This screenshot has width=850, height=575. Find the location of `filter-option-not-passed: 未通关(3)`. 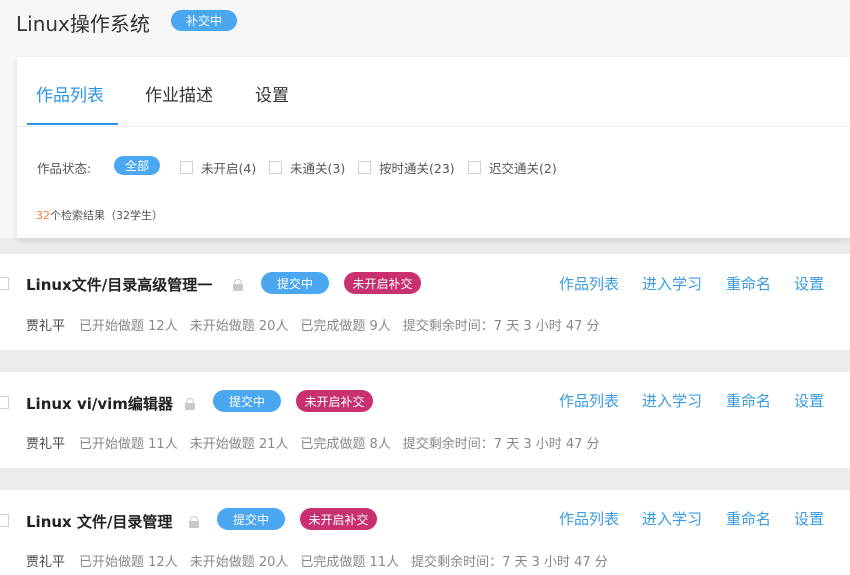

filter-option-not-passed: 未通关(3) is located at coordinates (307, 167).